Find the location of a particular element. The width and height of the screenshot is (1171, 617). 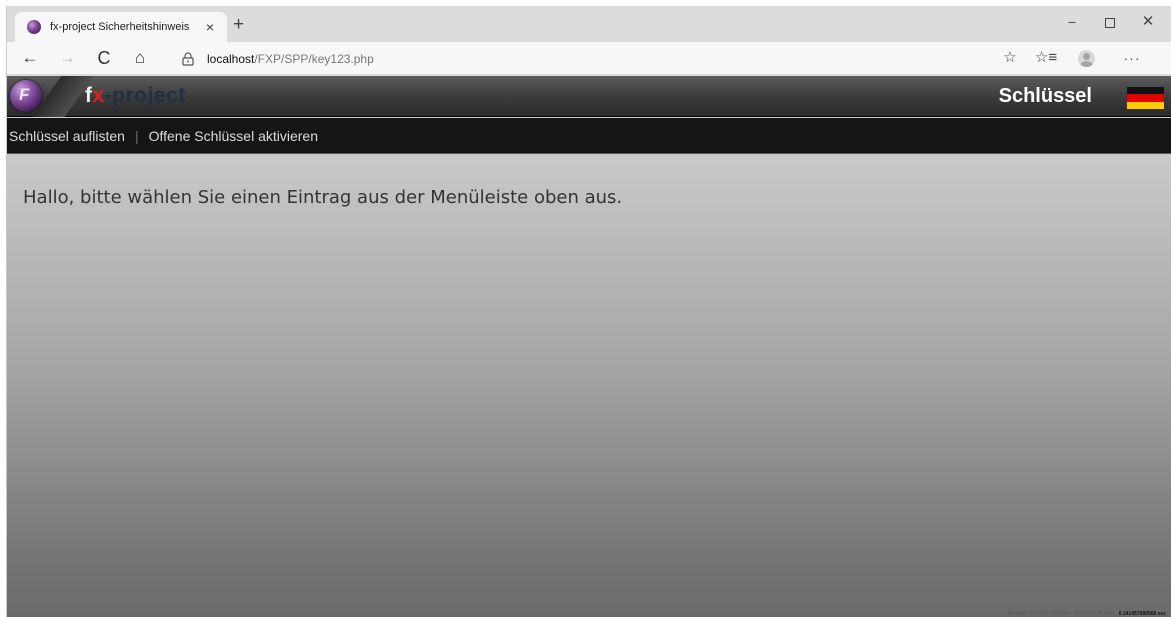

fx-logo-icon is located at coordinates (26, 96).